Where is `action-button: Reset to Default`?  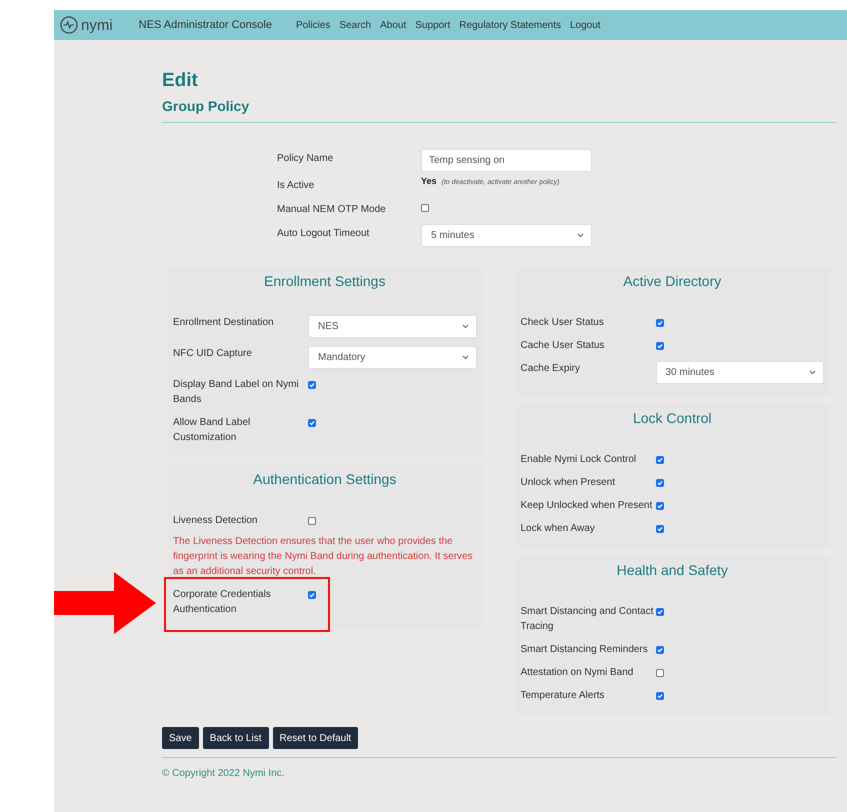 action-button: Reset to Default is located at coordinates (315, 738).